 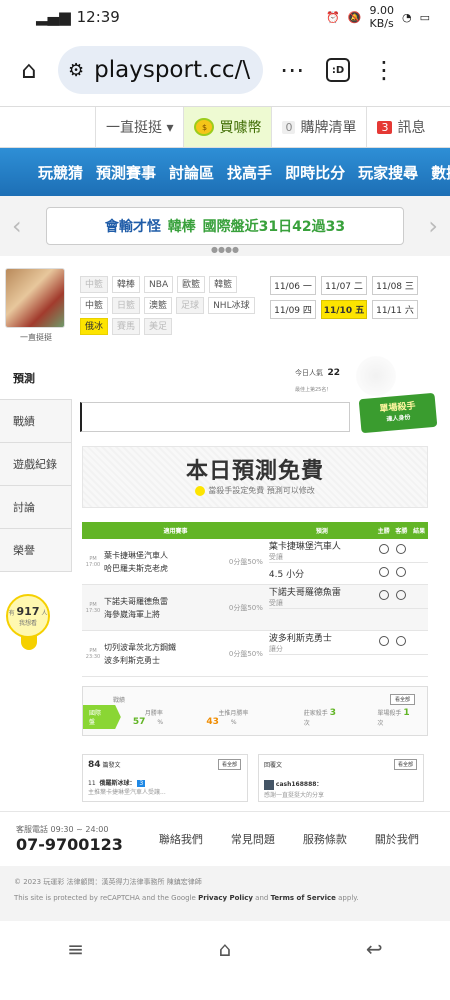 What do you see at coordinates (325, 839) in the screenshot?
I see `footer-link: 服務條款` at bounding box center [325, 839].